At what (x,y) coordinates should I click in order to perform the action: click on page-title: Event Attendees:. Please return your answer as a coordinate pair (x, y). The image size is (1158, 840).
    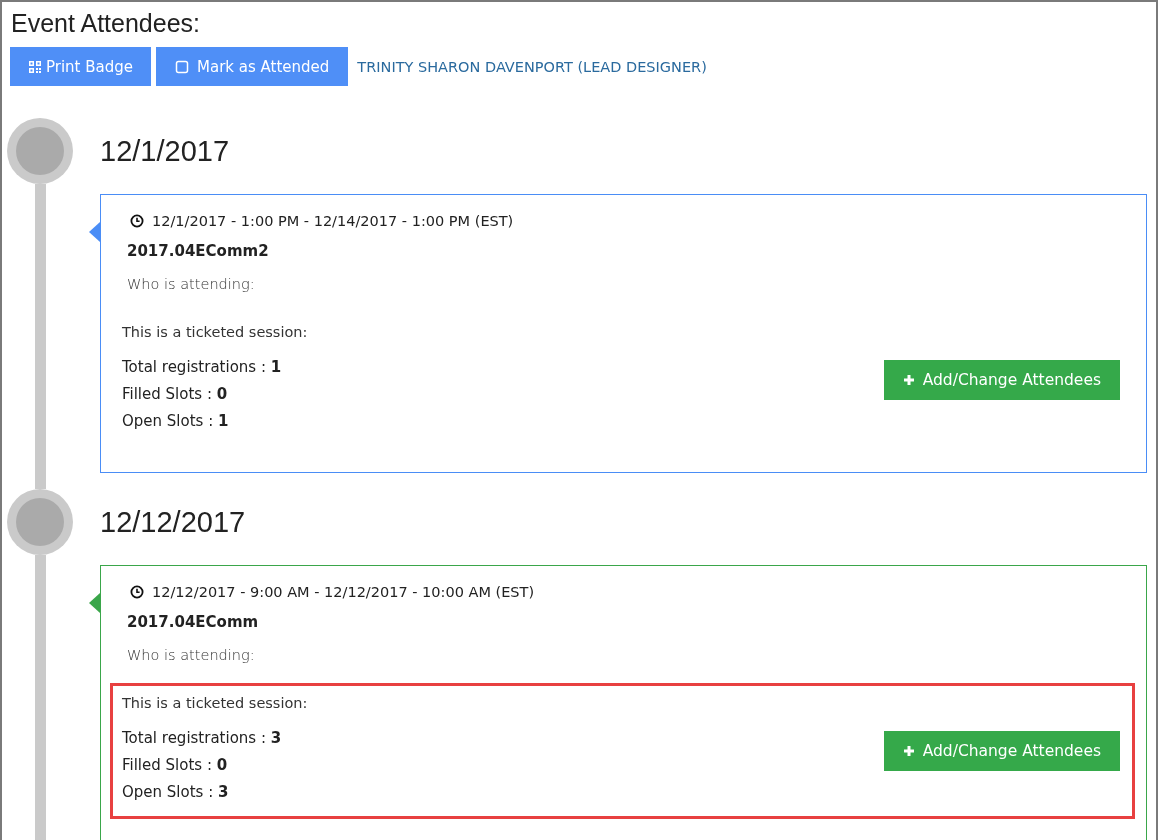
    Looking at the image, I should click on (106, 23).